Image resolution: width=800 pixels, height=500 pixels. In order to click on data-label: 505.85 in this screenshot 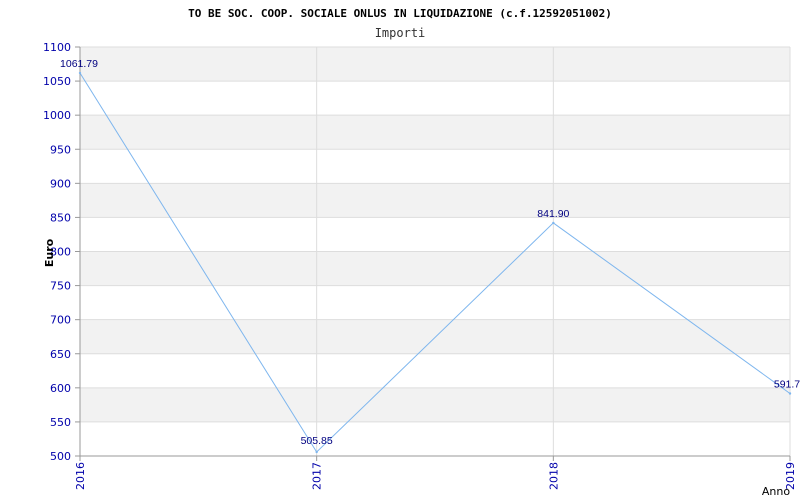, I will do `click(317, 441)`.